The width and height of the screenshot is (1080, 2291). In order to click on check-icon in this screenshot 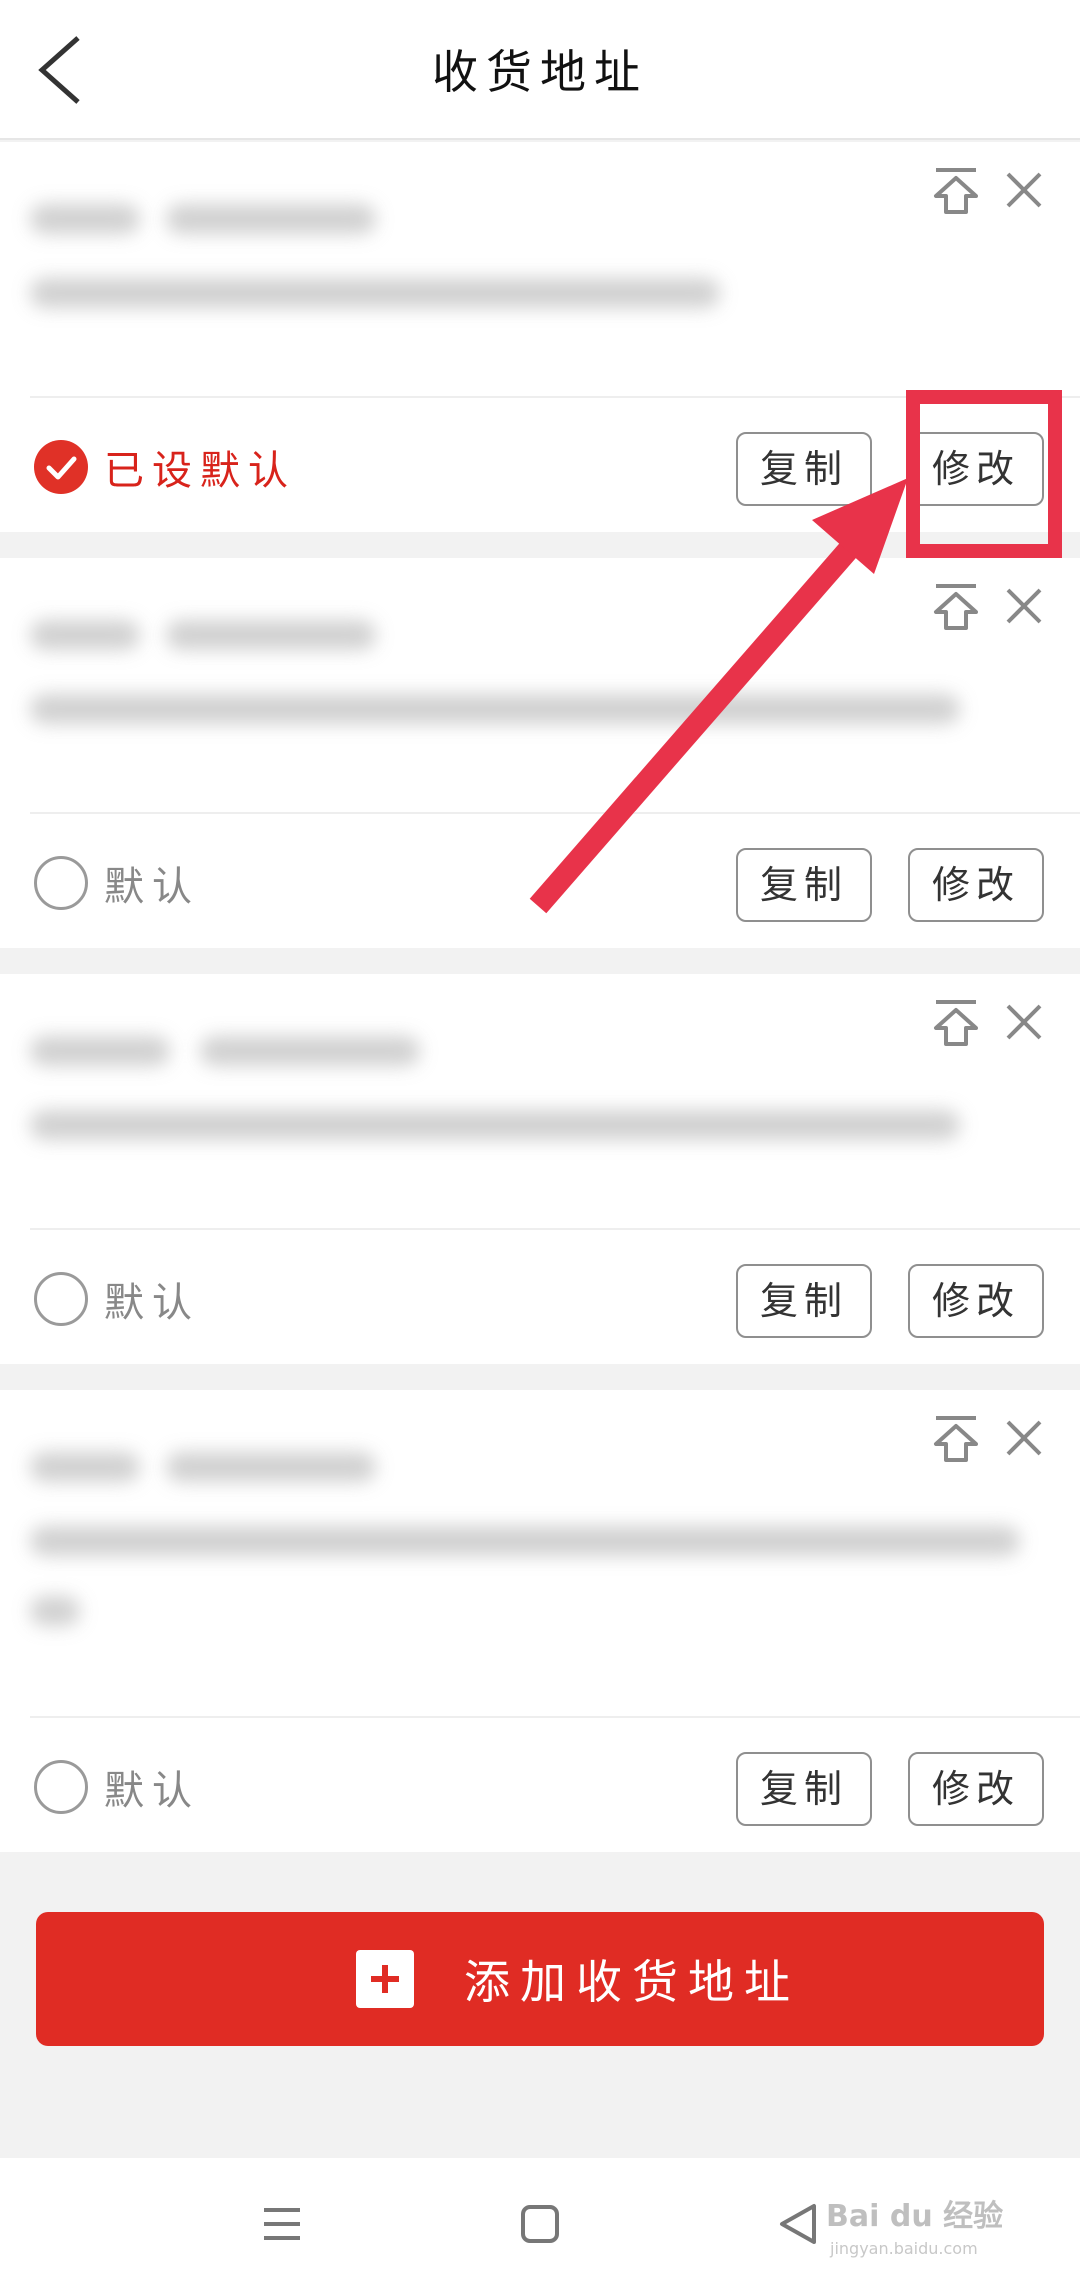, I will do `click(61, 468)`.